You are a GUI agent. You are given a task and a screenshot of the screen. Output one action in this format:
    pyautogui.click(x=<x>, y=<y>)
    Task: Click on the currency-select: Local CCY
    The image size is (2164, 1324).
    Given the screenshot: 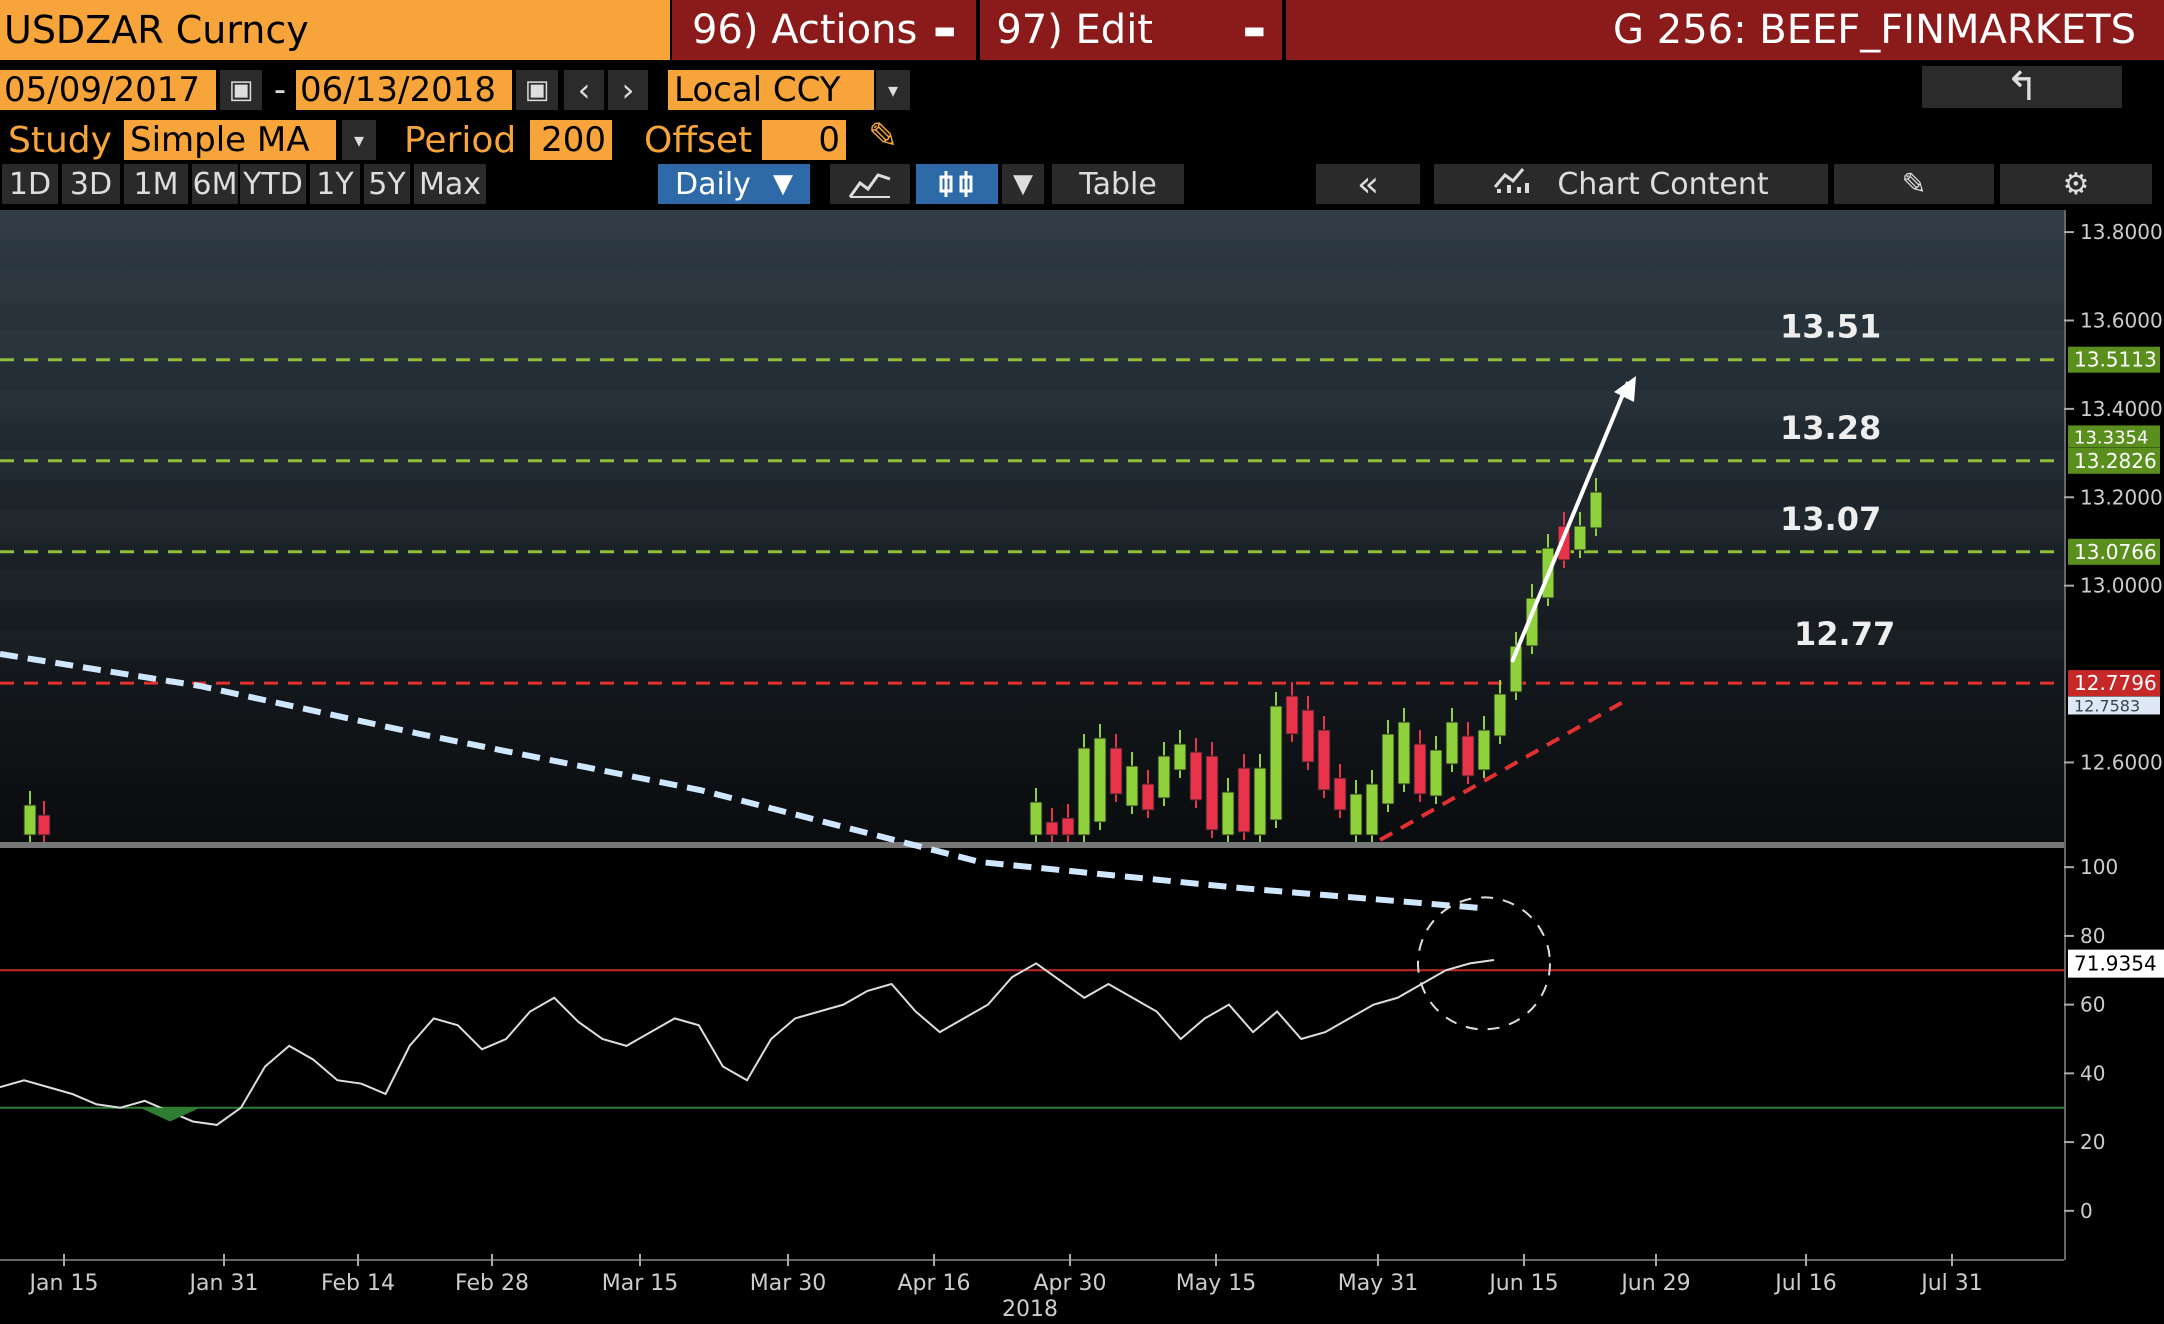 What is the action you would take?
    pyautogui.click(x=771, y=90)
    